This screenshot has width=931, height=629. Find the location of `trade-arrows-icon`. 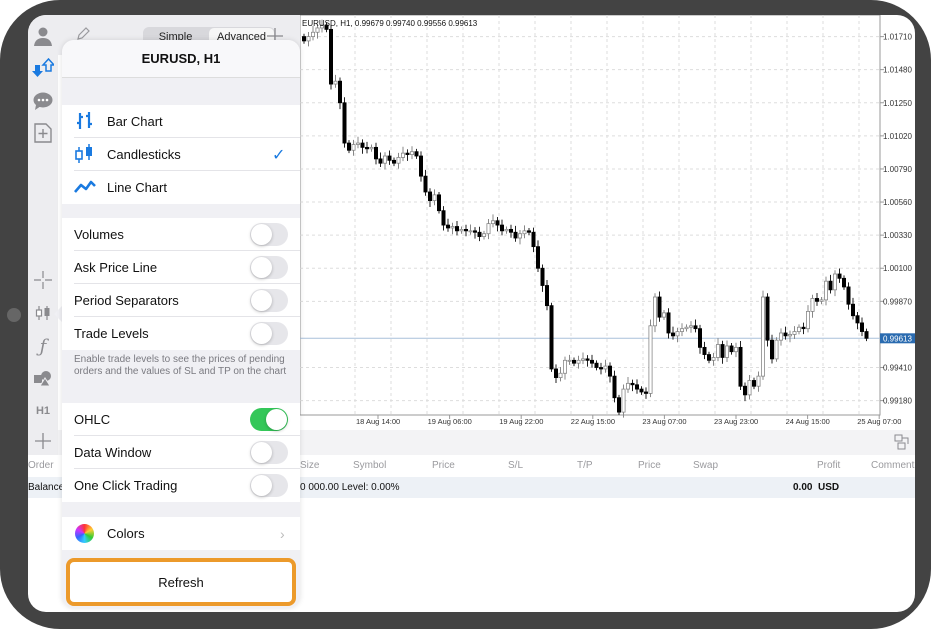

trade-arrows-icon is located at coordinates (43, 68).